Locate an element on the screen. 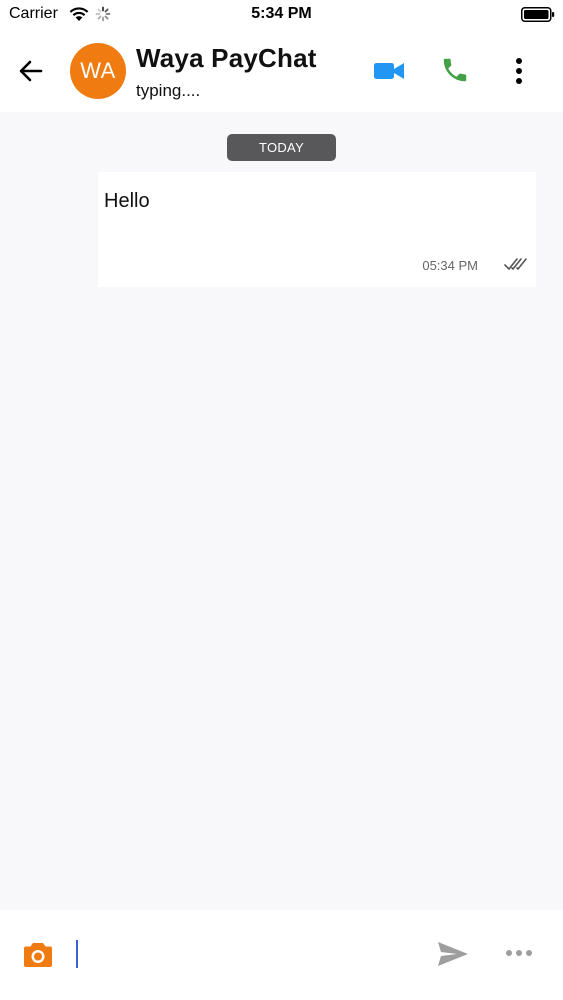  contact-name: Waya PayChat is located at coordinates (226, 58).